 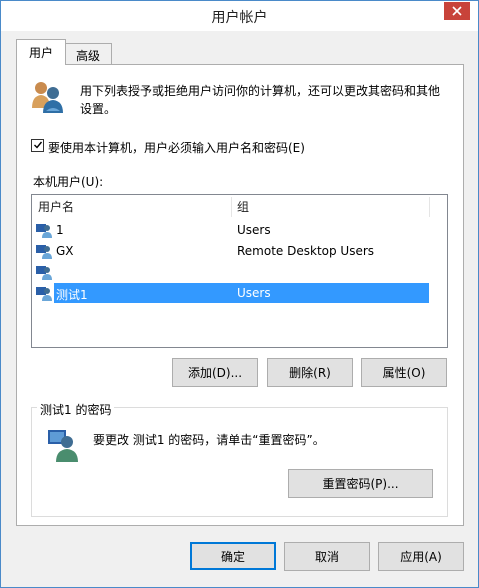 I want to click on tab-advanced-label: 高级, so click(x=87, y=55).